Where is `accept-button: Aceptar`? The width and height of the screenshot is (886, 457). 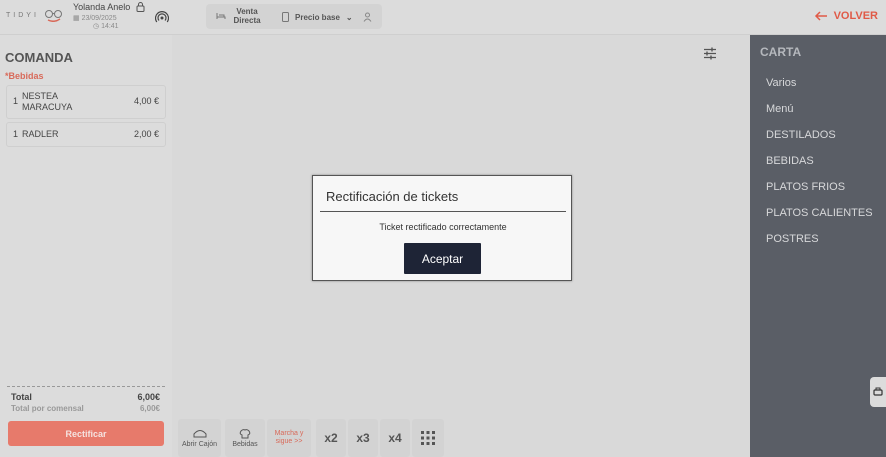 accept-button: Aceptar is located at coordinates (442, 258).